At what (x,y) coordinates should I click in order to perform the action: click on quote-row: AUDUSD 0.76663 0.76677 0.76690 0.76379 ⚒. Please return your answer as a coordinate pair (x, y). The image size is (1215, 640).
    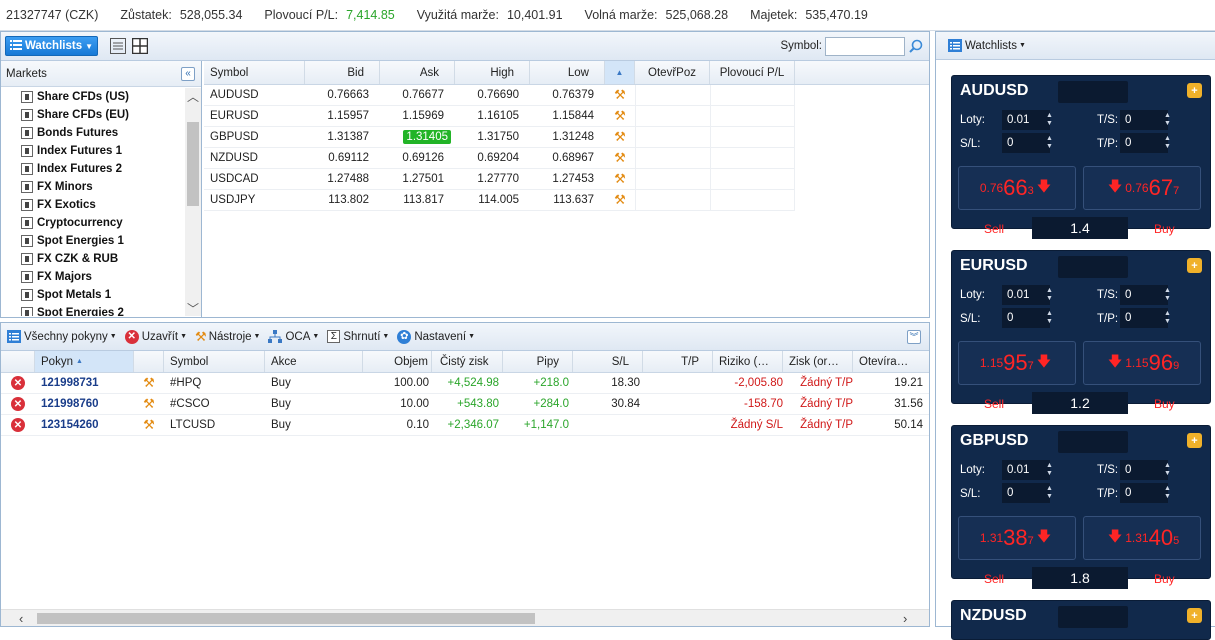
    Looking at the image, I should click on (499, 95).